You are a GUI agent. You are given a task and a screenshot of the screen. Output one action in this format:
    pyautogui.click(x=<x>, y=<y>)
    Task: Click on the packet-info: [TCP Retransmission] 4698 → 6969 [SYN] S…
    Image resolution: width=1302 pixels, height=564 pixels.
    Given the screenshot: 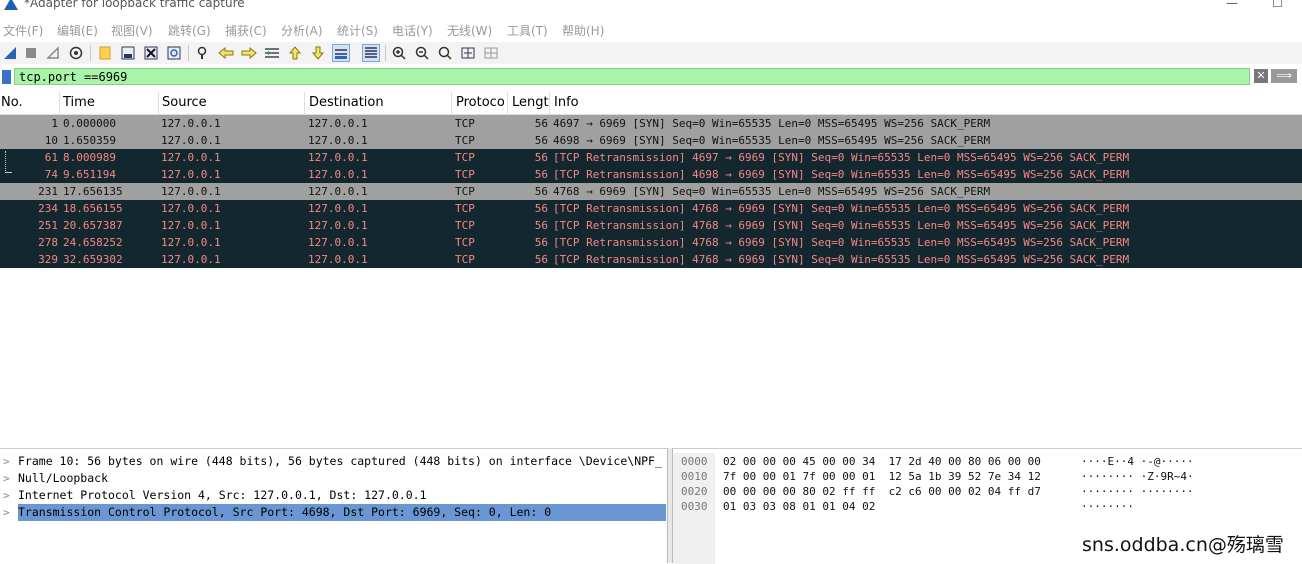 What is the action you would take?
    pyautogui.click(x=841, y=174)
    